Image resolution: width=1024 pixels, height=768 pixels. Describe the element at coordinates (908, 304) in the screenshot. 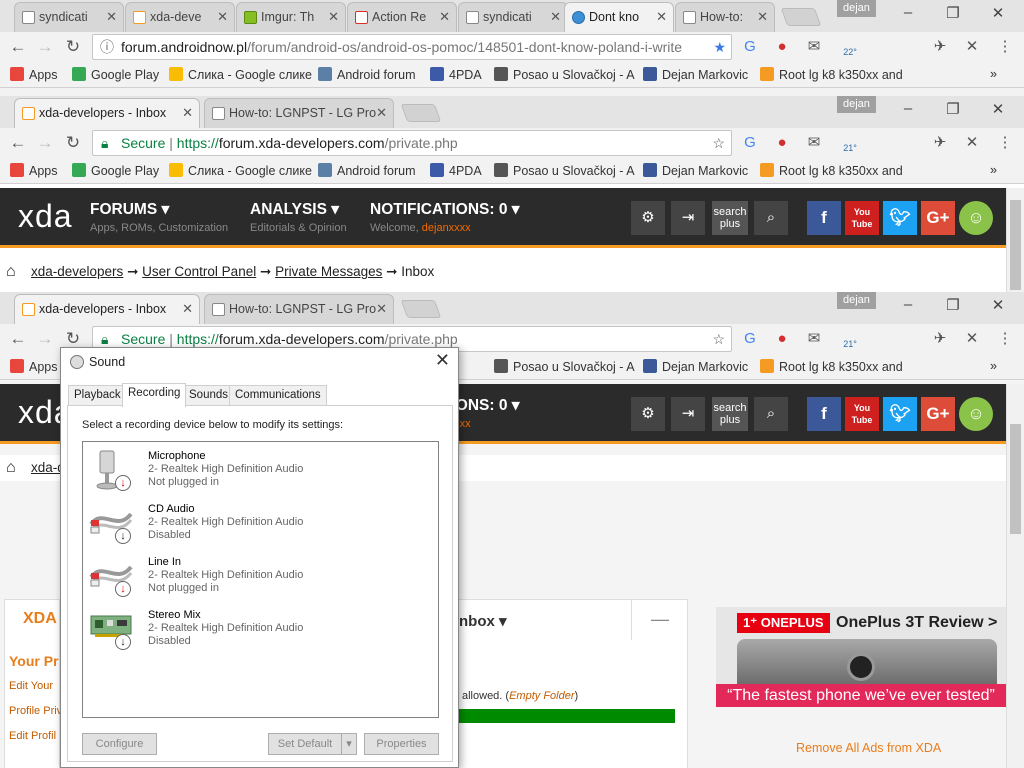

I see `minimize-icon: –` at that location.